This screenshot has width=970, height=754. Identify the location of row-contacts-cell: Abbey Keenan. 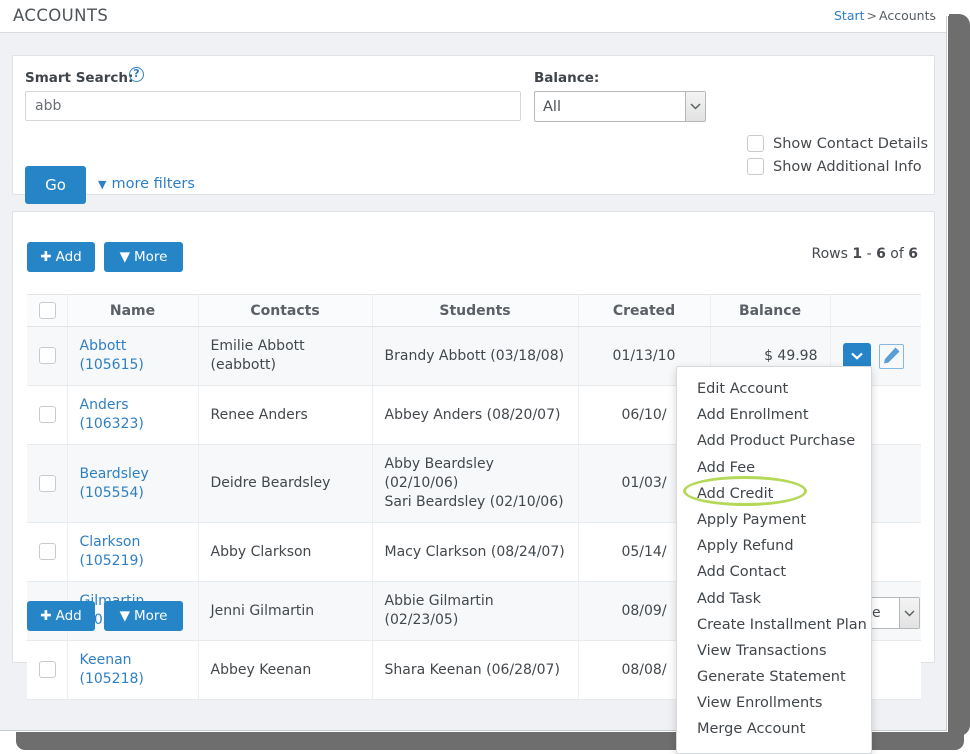
(285, 670).